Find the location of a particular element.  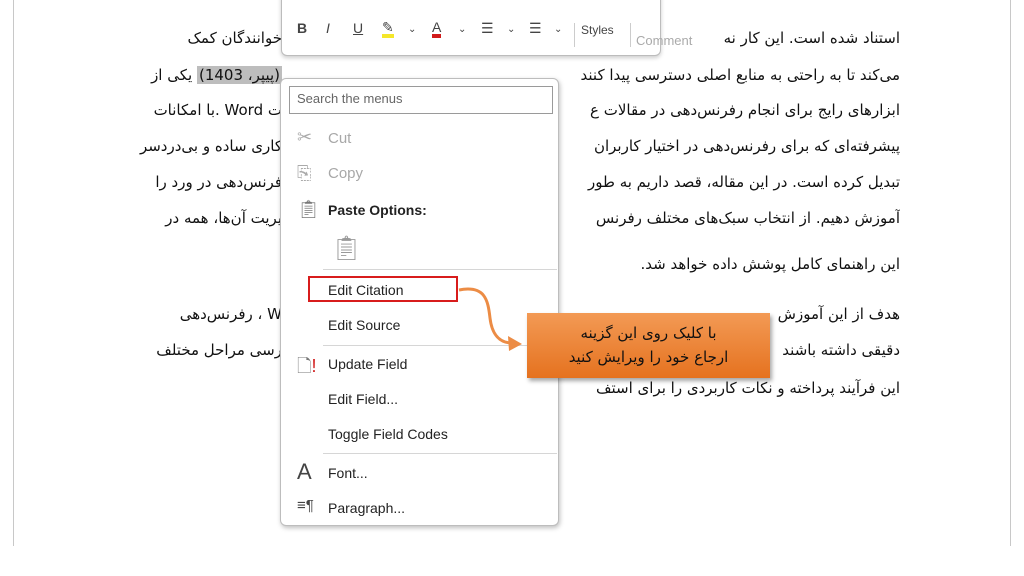

copy-icon: ⎘ is located at coordinates (304, 173).